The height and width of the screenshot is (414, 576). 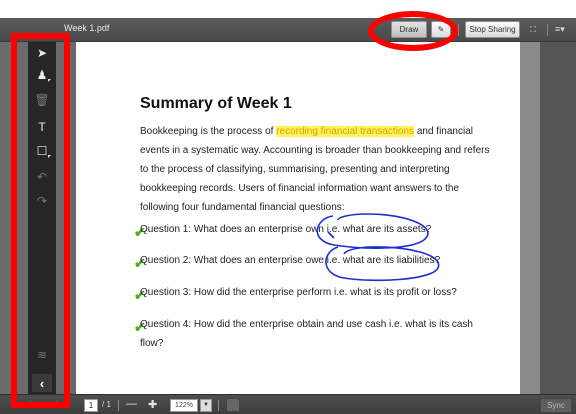 I want to click on right-panel-strip, so click(x=558, y=218).